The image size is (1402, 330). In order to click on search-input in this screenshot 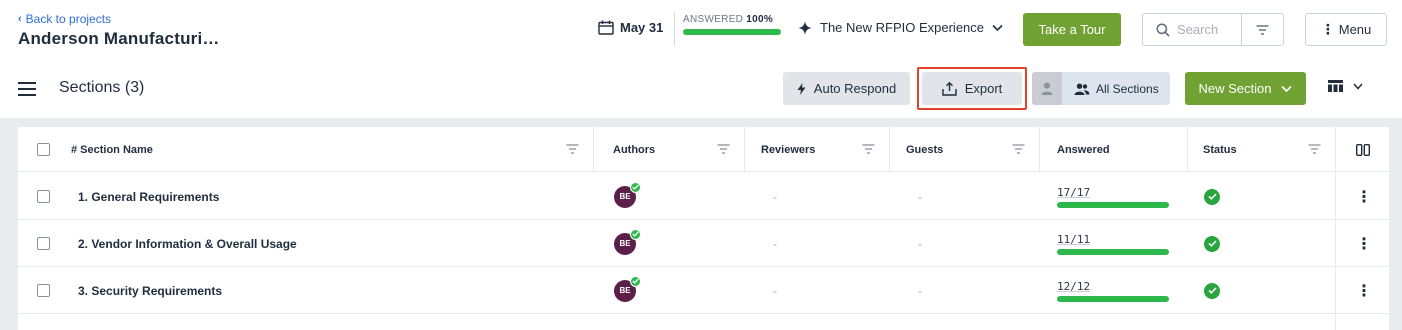, I will do `click(1209, 29)`.